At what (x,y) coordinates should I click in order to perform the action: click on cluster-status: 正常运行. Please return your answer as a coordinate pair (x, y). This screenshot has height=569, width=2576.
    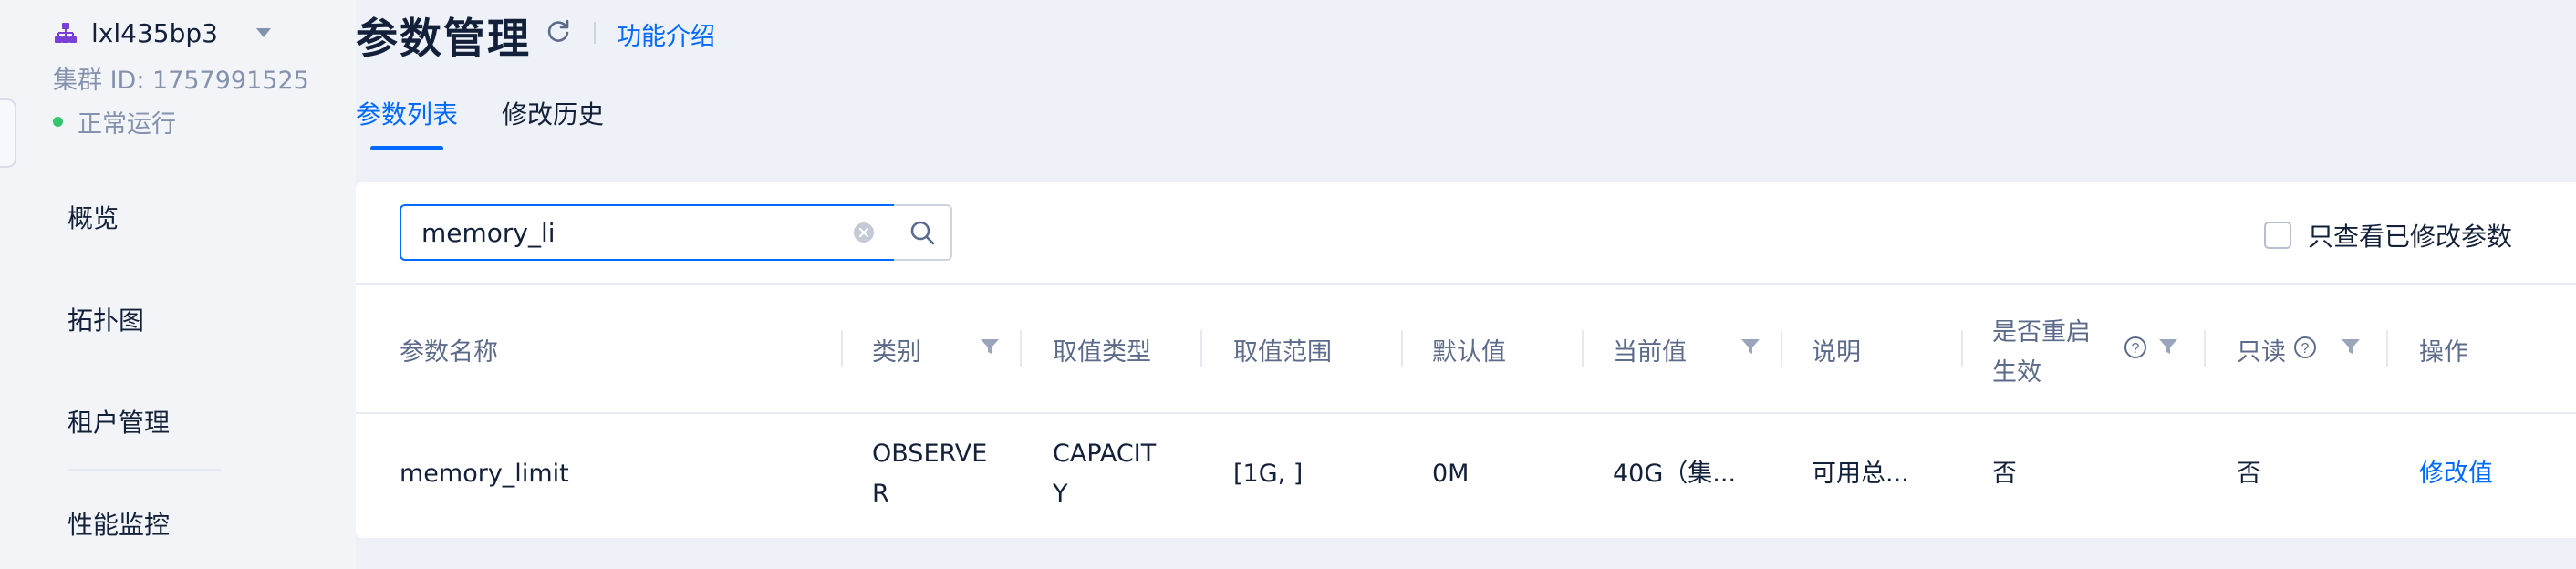
    Looking at the image, I should click on (114, 122).